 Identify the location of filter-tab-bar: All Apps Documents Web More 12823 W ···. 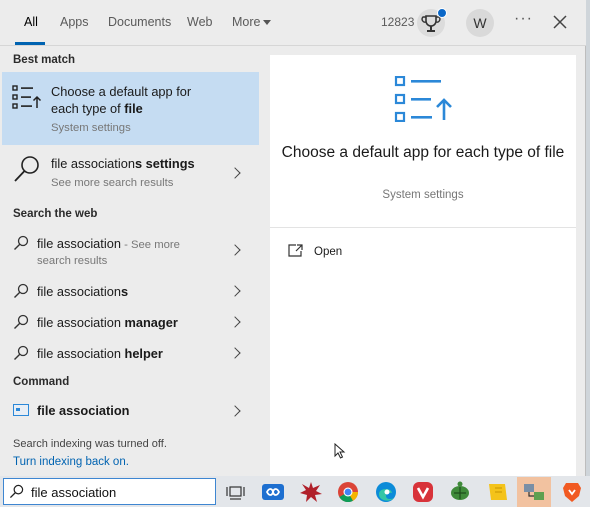
(293, 23).